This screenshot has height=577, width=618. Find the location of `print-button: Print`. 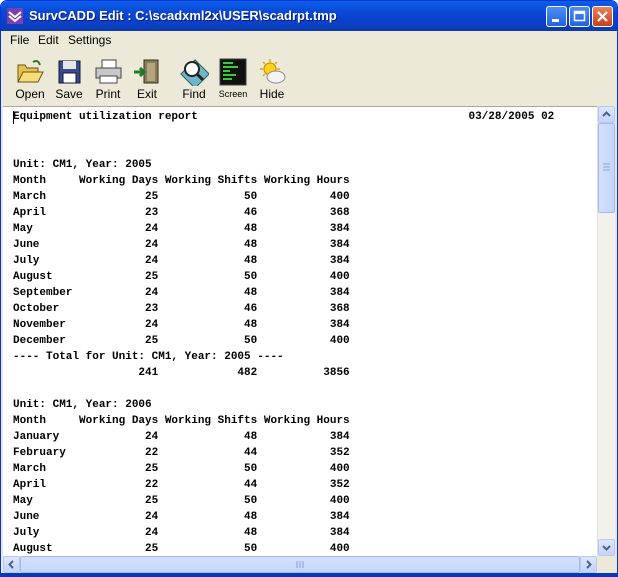

print-button: Print is located at coordinates (108, 81).